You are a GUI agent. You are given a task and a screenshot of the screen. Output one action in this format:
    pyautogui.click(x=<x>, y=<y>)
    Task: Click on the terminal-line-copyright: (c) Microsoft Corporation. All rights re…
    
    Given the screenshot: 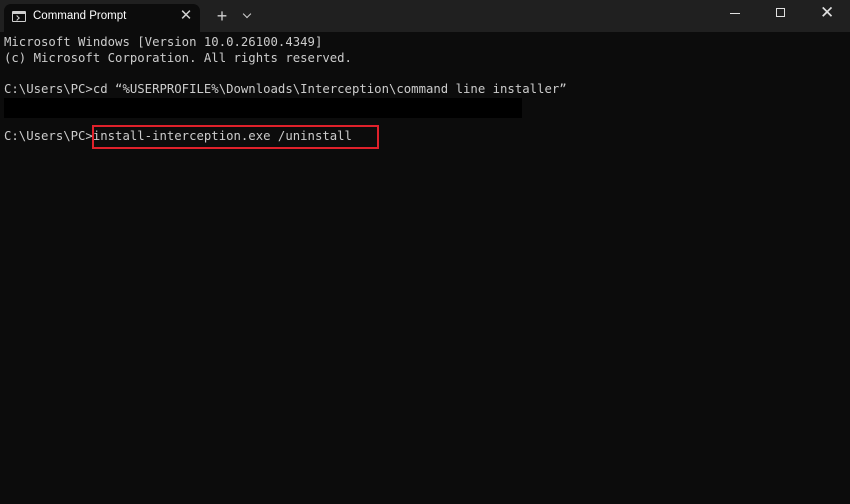 What is the action you would take?
    pyautogui.click(x=178, y=58)
    